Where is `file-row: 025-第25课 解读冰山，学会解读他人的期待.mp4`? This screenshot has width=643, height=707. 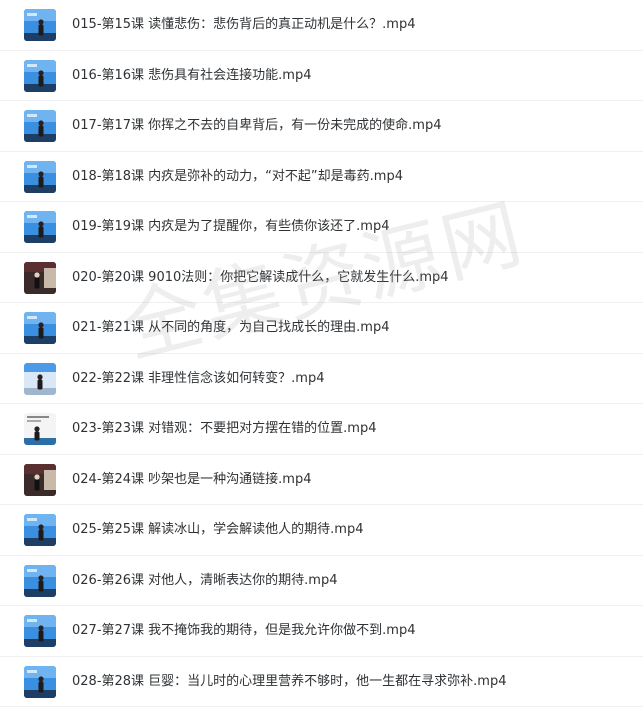 file-row: 025-第25课 解读冰山，学会解读他人的期待.mp4 is located at coordinates (321, 530).